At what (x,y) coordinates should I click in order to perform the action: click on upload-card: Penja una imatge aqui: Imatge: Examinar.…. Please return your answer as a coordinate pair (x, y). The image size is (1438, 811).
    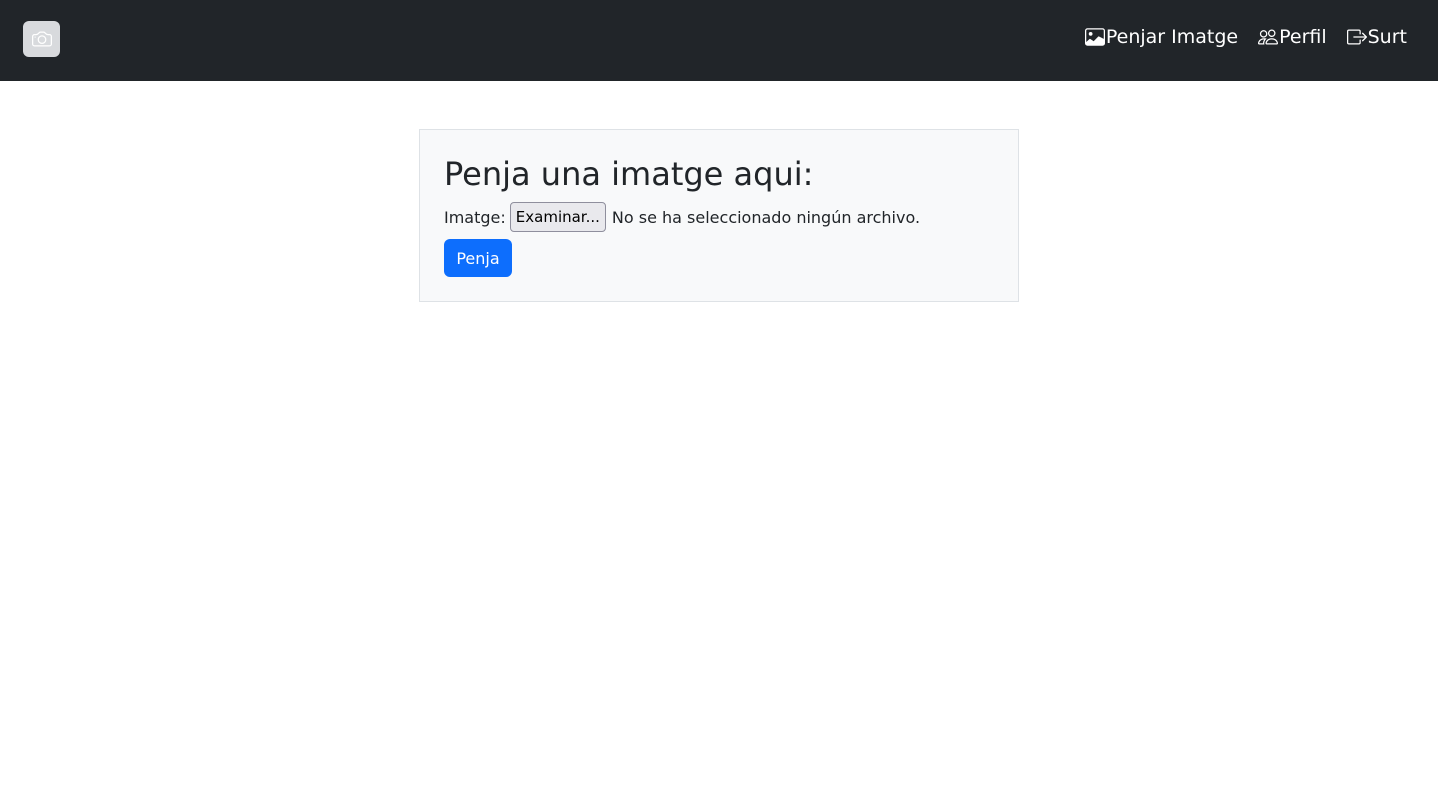
    Looking at the image, I should click on (719, 215).